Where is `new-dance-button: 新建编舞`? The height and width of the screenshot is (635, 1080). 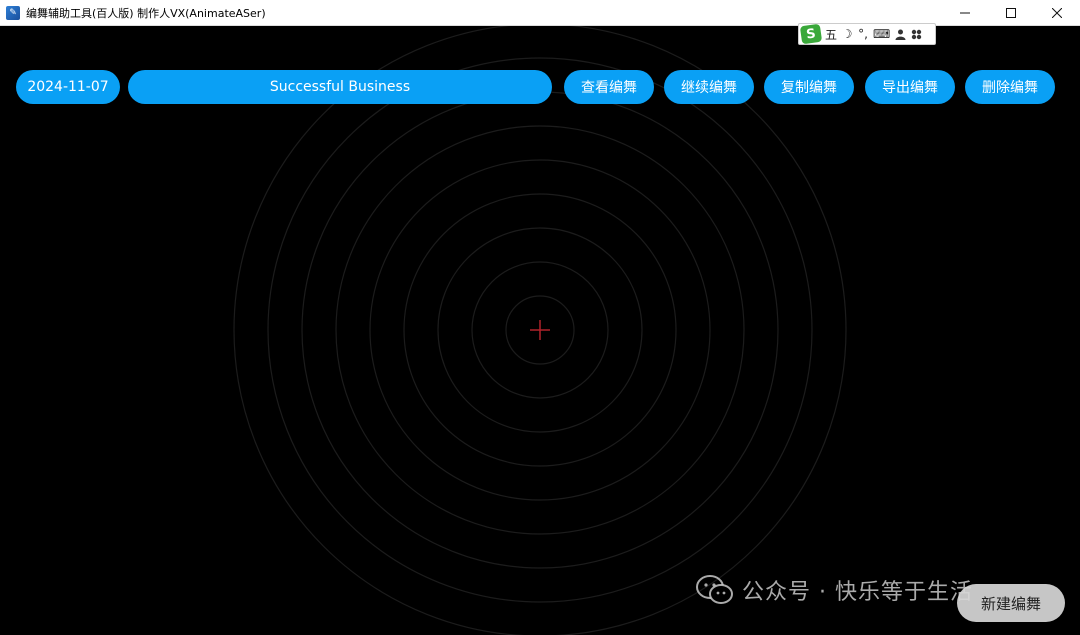 new-dance-button: 新建编舞 is located at coordinates (1011, 603).